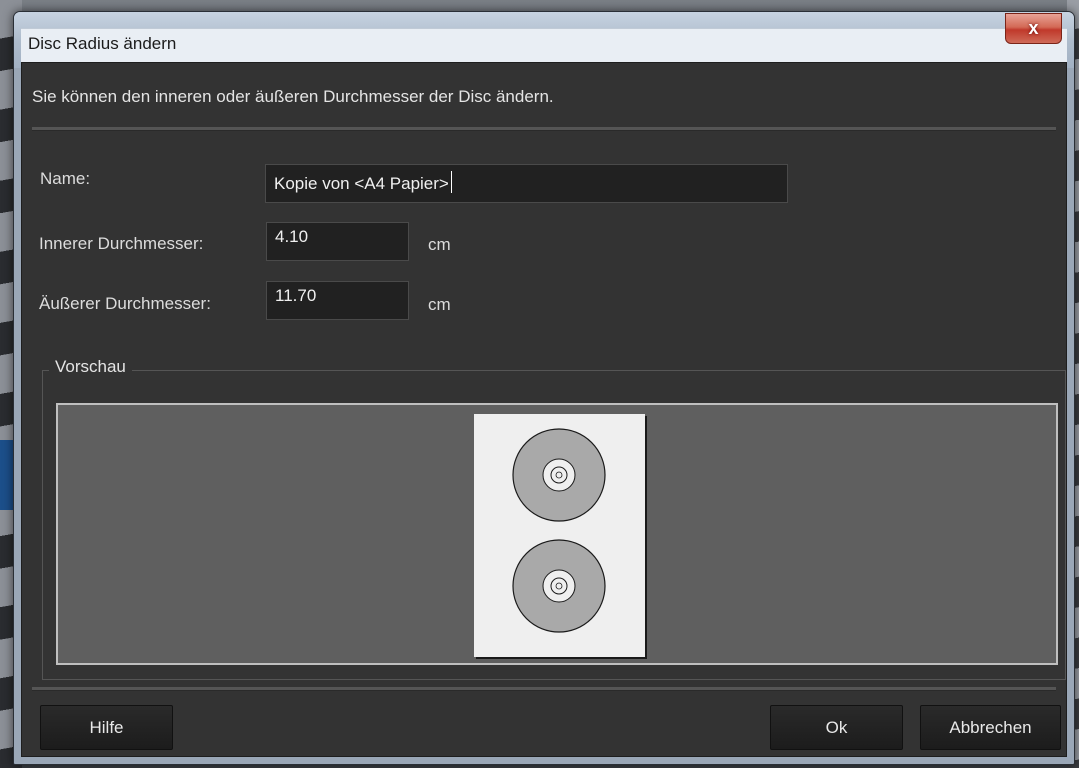 The width and height of the screenshot is (1079, 768). I want to click on name-label: Name:, so click(65, 178).